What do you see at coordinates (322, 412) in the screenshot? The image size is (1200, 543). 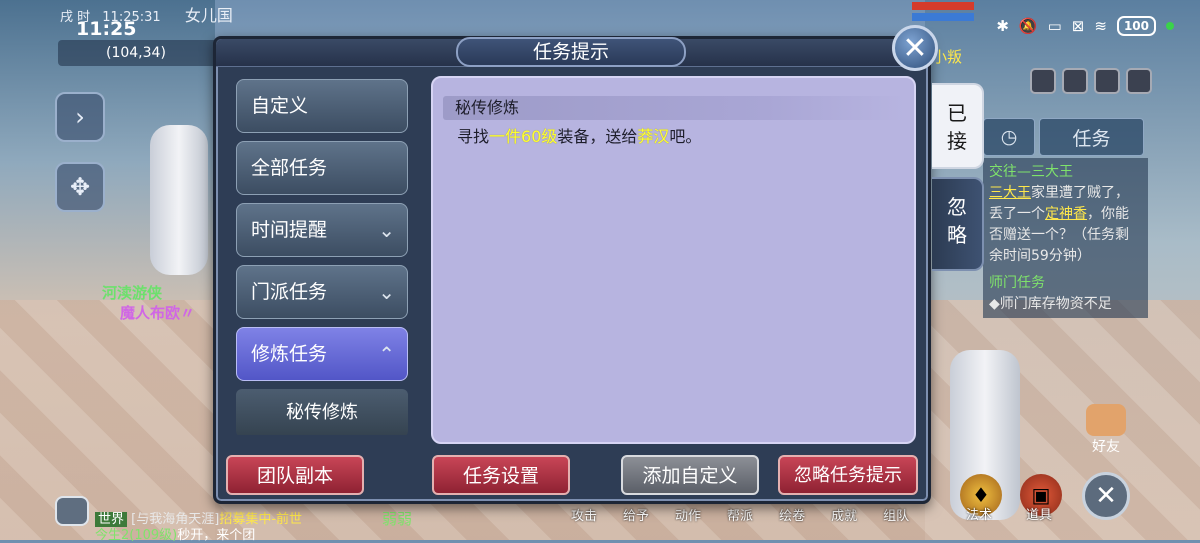 I see `submenu-item-secret-cultivation: 秘传修炼` at bounding box center [322, 412].